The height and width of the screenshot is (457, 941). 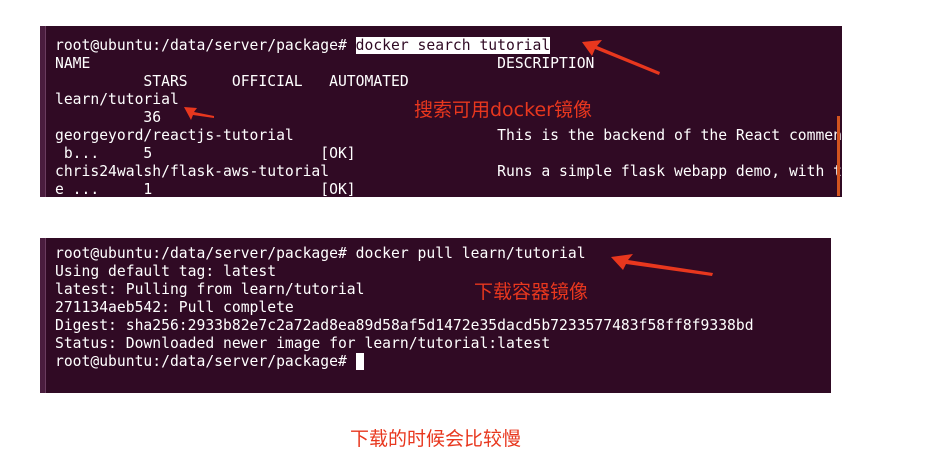 I want to click on terminal-scrollbar, so click(x=838, y=156).